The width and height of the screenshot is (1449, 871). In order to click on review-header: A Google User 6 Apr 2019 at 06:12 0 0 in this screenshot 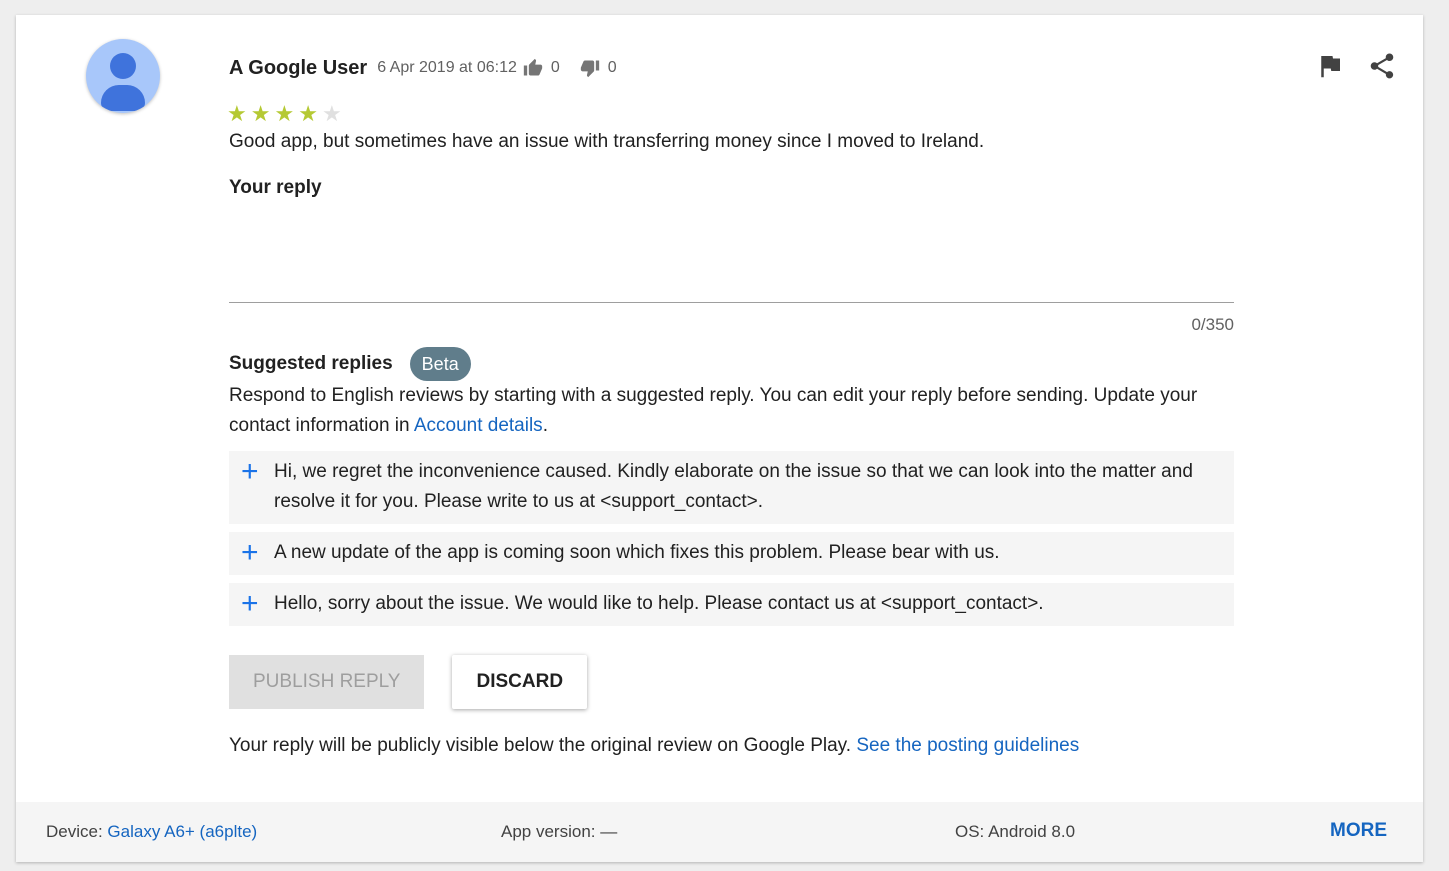, I will do `click(423, 68)`.